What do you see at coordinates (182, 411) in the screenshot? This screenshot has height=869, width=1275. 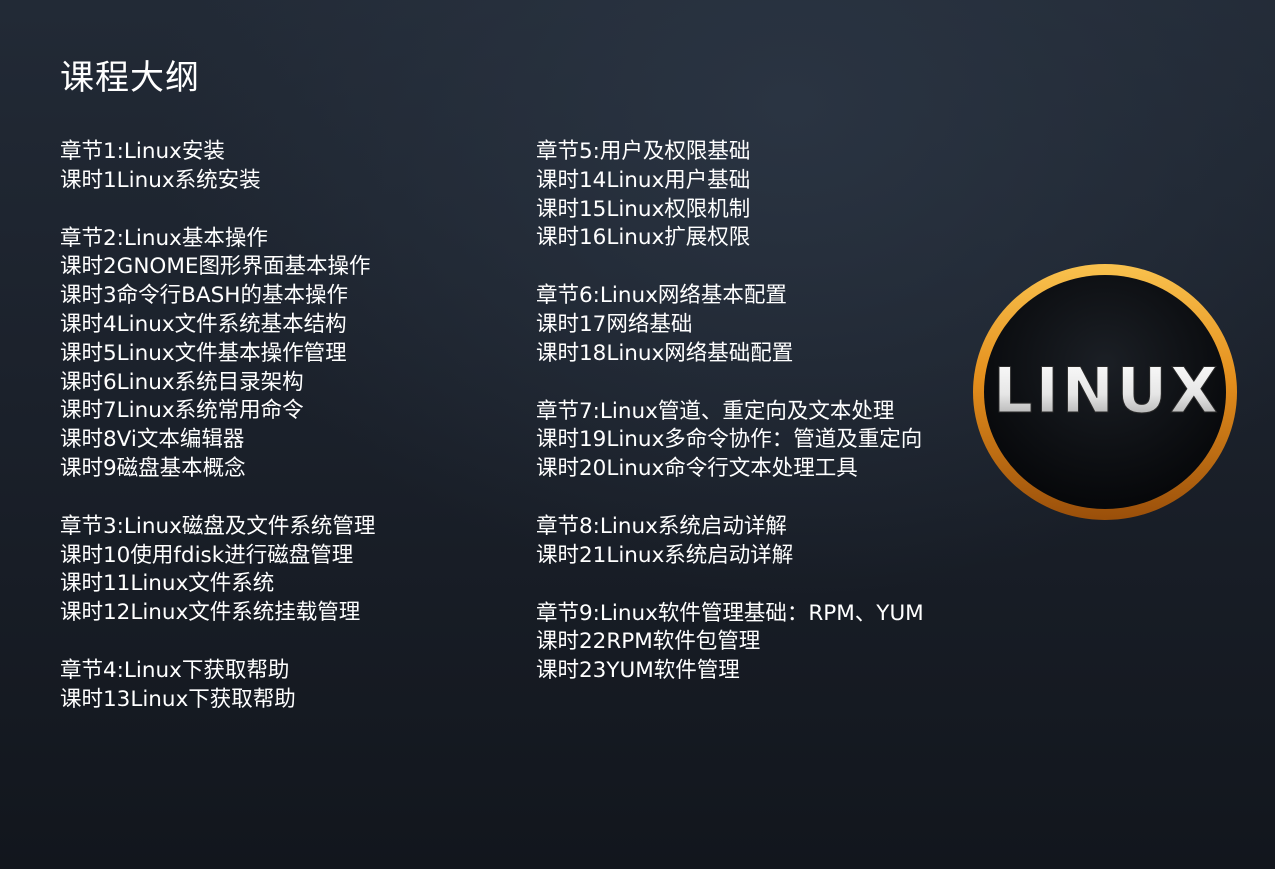 I see `lesson-item: 课时7Linux系统常用命令` at bounding box center [182, 411].